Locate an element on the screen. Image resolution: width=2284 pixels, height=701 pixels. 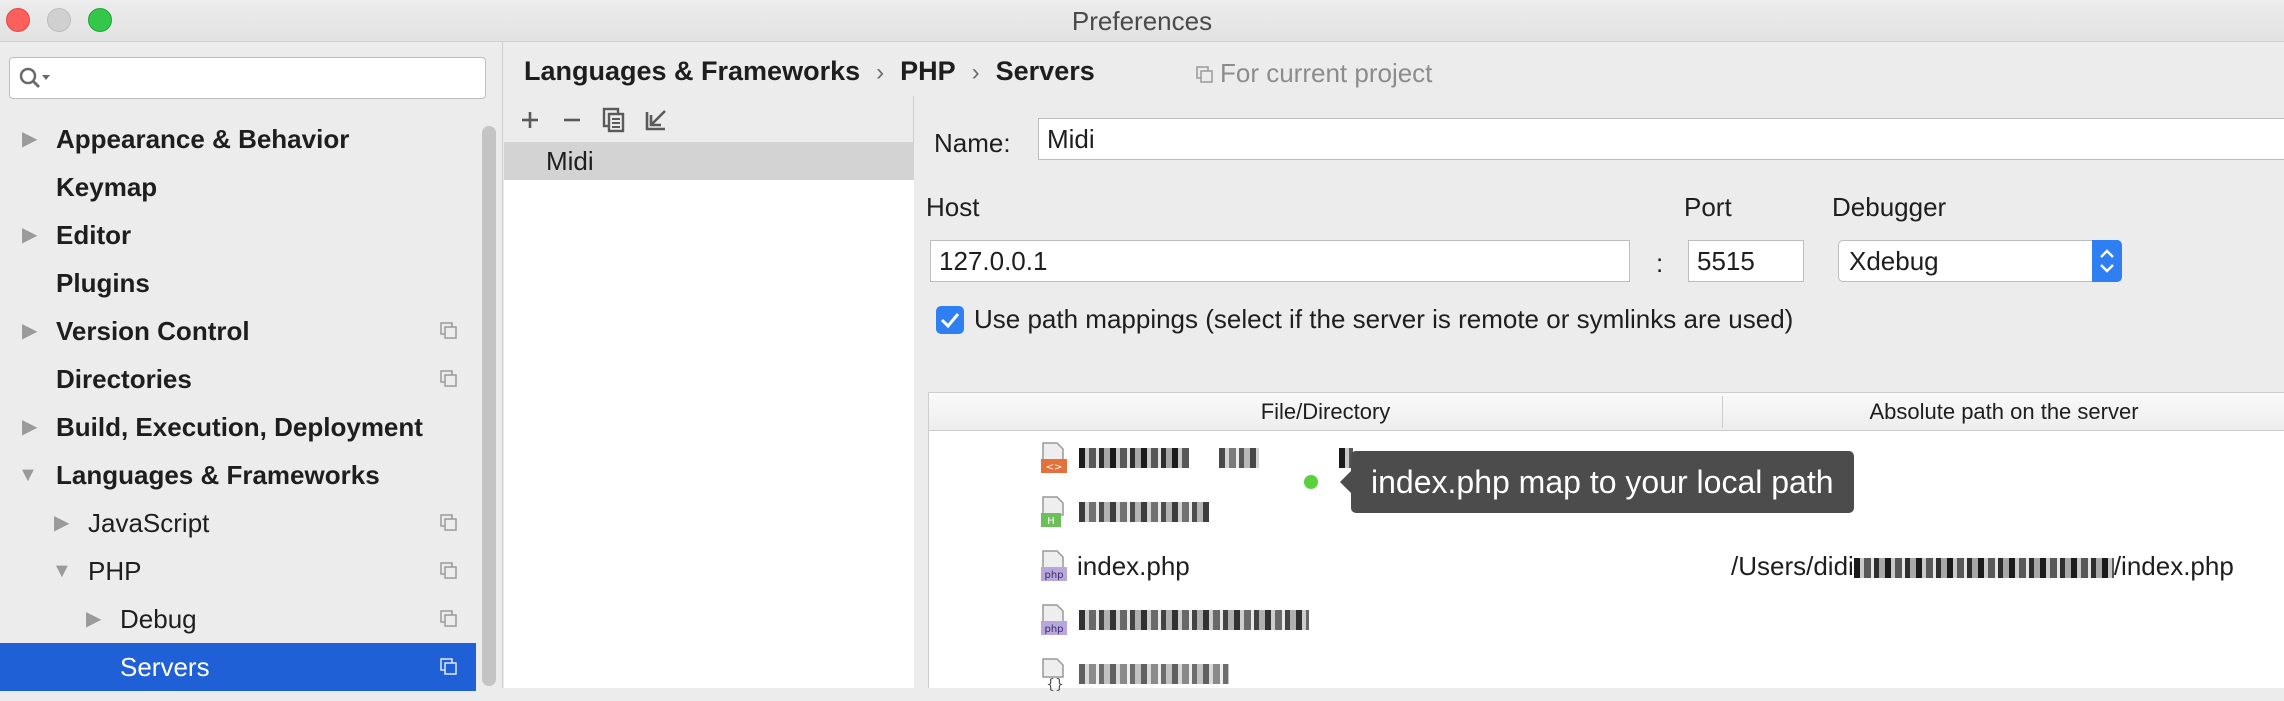
remove-icon is located at coordinates (572, 120).